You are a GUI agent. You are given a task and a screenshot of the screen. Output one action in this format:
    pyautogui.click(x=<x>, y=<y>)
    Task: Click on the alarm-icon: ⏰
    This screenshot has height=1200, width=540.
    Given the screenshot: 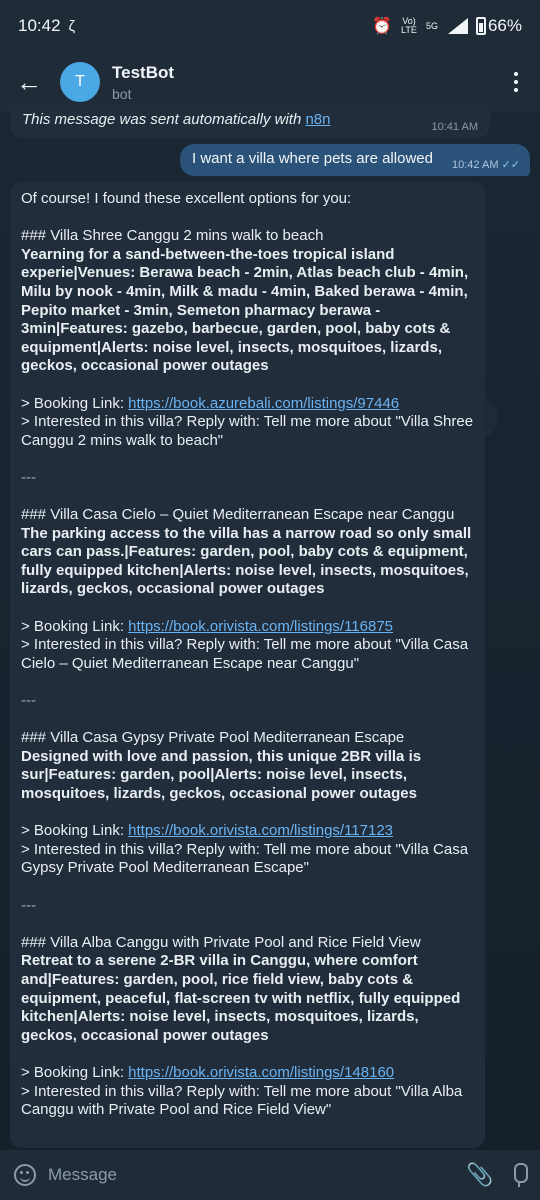 What is the action you would take?
    pyautogui.click(x=382, y=26)
    